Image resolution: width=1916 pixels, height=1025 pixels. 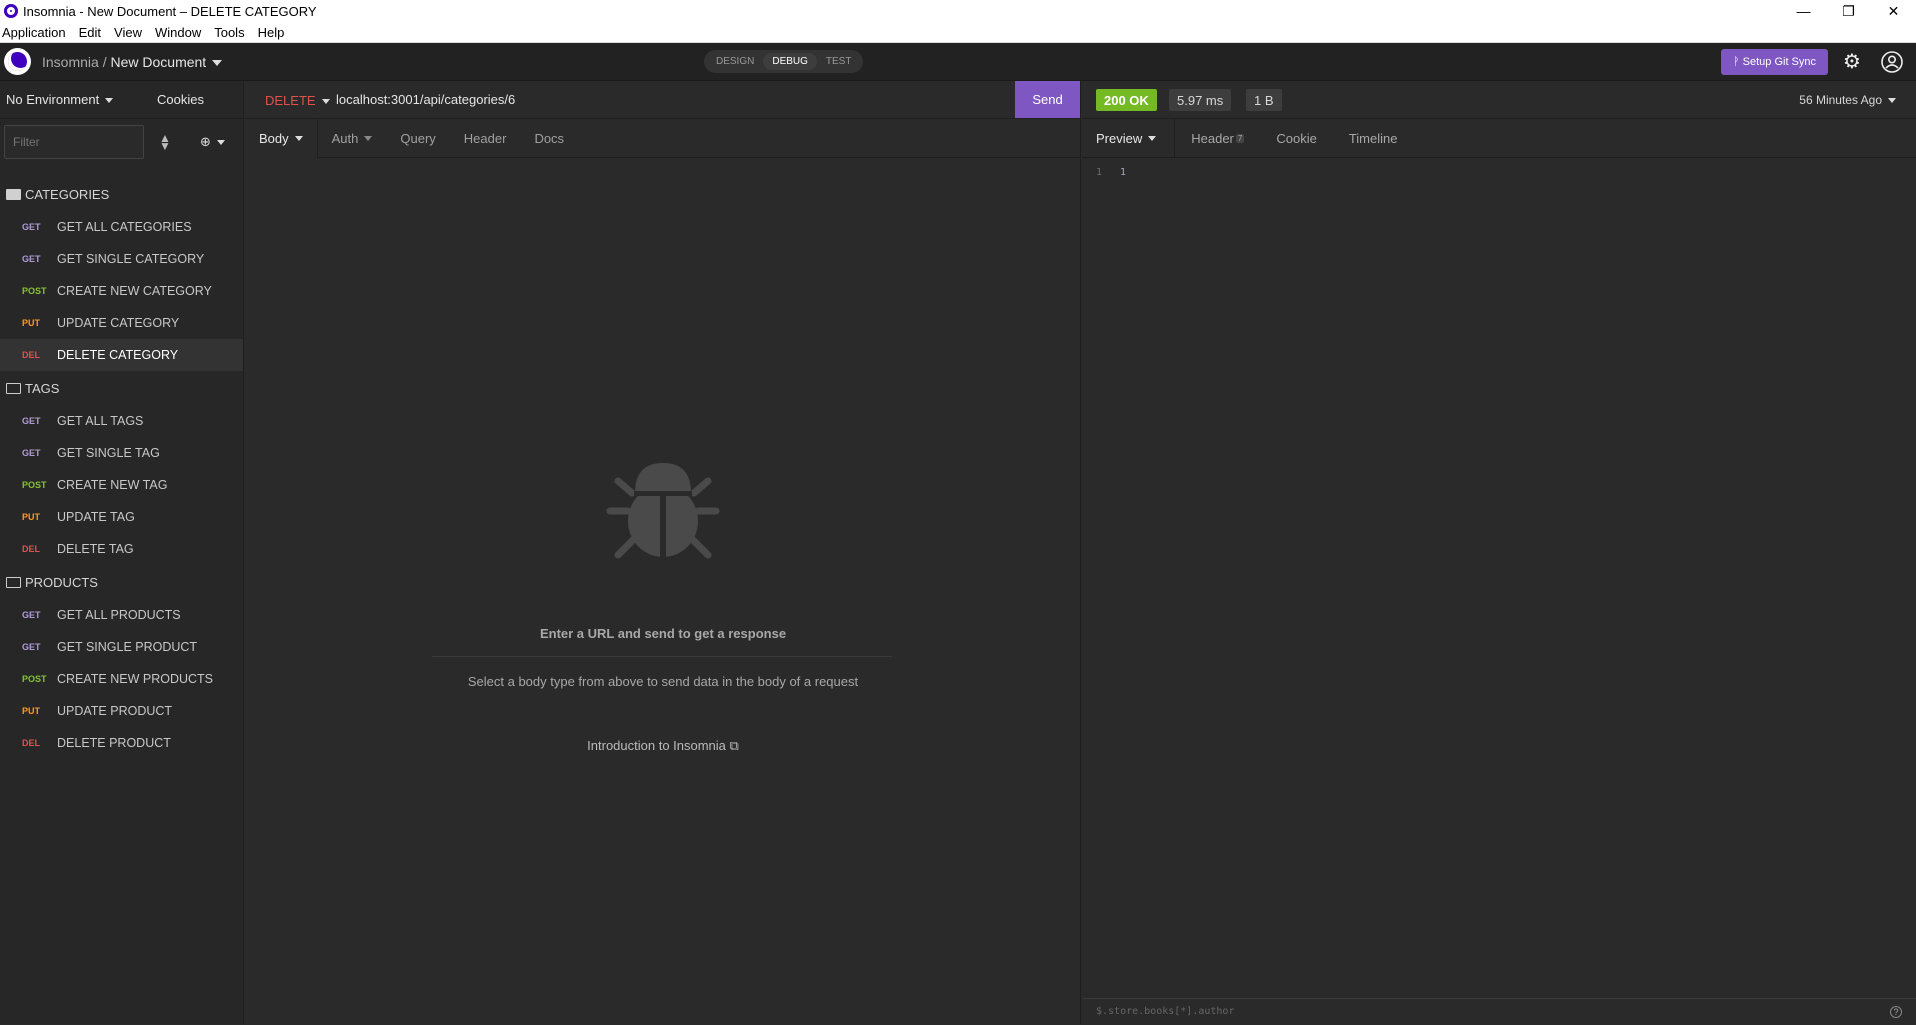 What do you see at coordinates (100, 421) in the screenshot?
I see `request-label: GET ALL TAGS` at bounding box center [100, 421].